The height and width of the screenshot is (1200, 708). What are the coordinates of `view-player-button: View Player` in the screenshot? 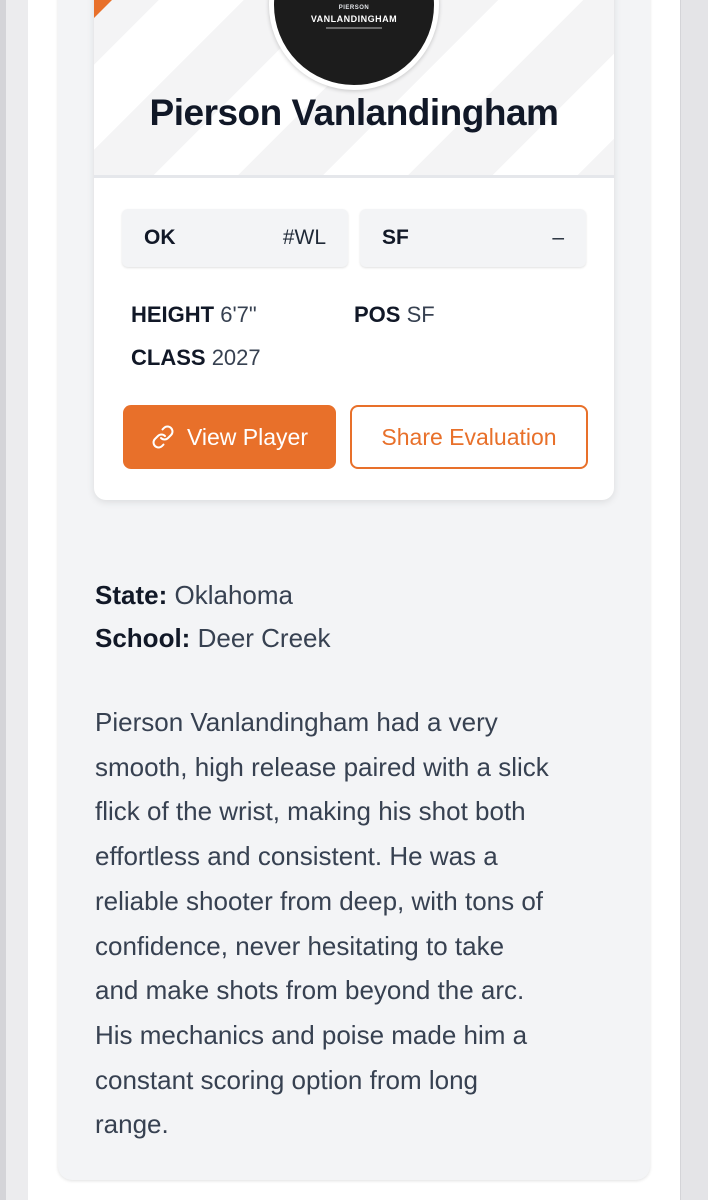 It's located at (229, 437).